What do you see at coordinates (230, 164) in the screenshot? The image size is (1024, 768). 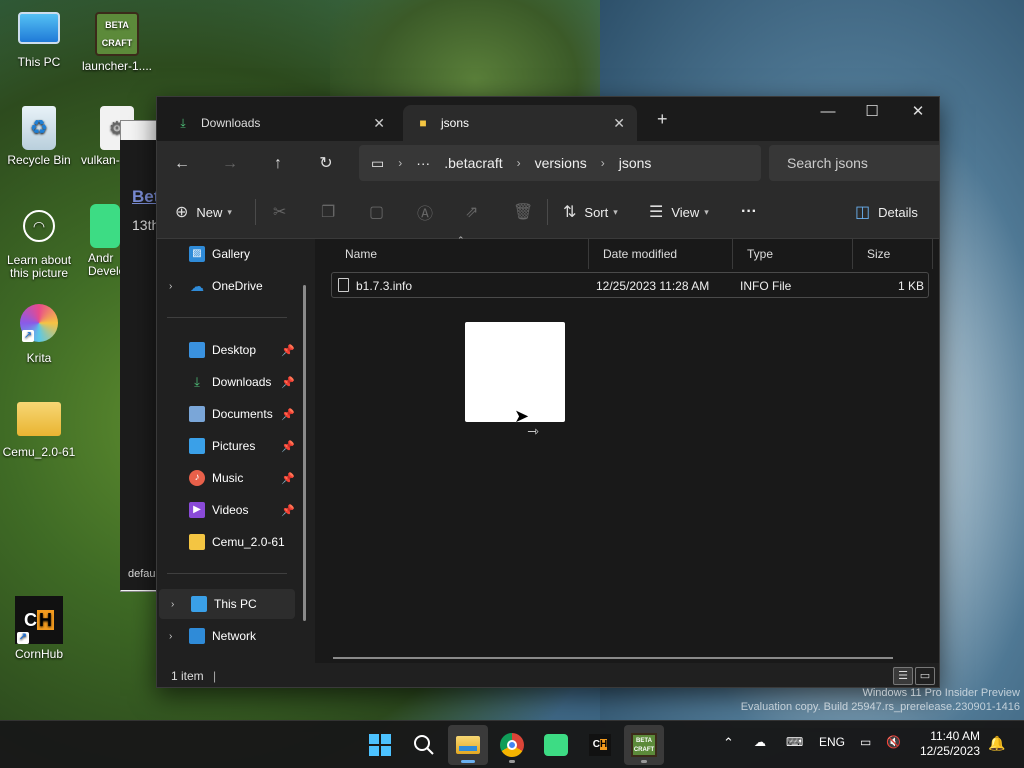 I see `forward-button: →` at bounding box center [230, 164].